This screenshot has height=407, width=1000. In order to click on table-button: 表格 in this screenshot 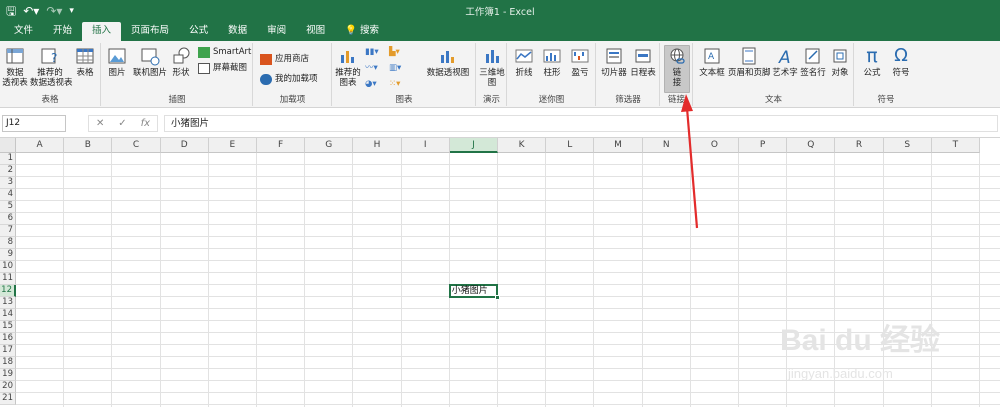, I will do `click(85, 62)`.